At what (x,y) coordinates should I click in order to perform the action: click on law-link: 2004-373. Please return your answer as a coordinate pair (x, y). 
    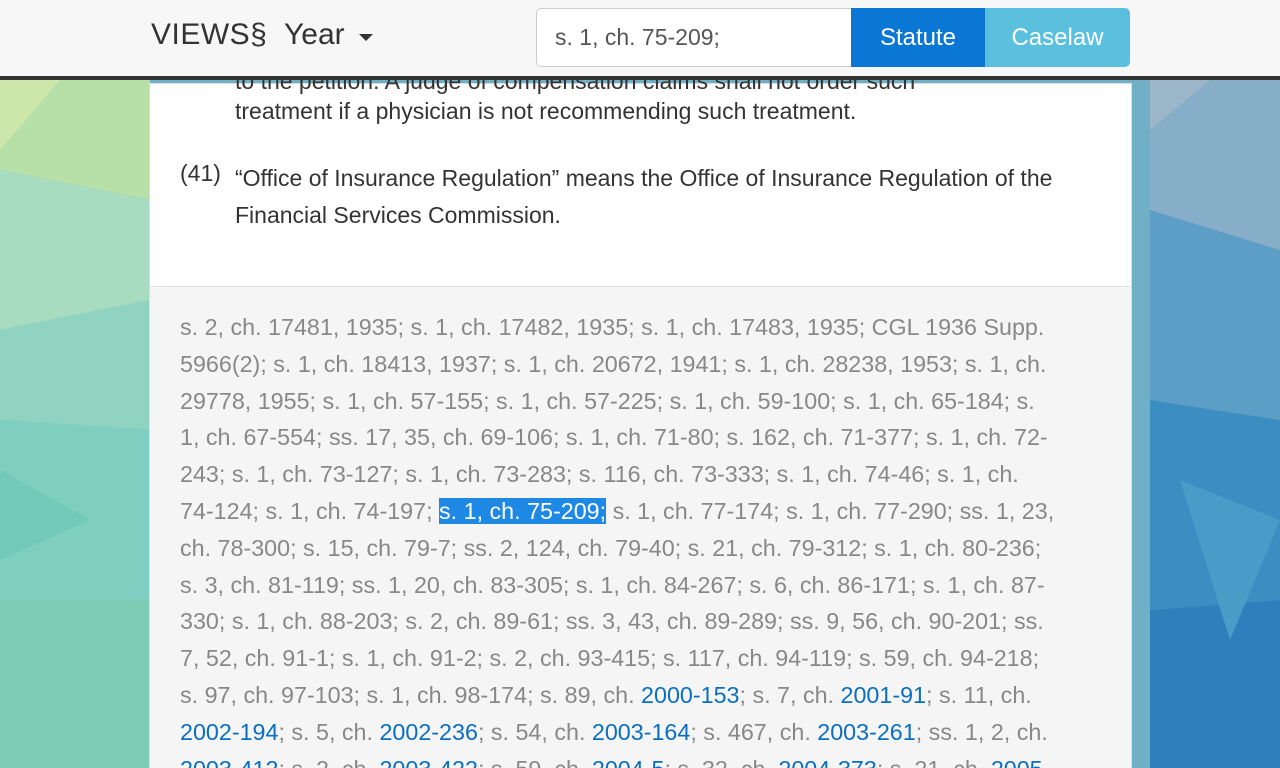
    Looking at the image, I should click on (827, 762).